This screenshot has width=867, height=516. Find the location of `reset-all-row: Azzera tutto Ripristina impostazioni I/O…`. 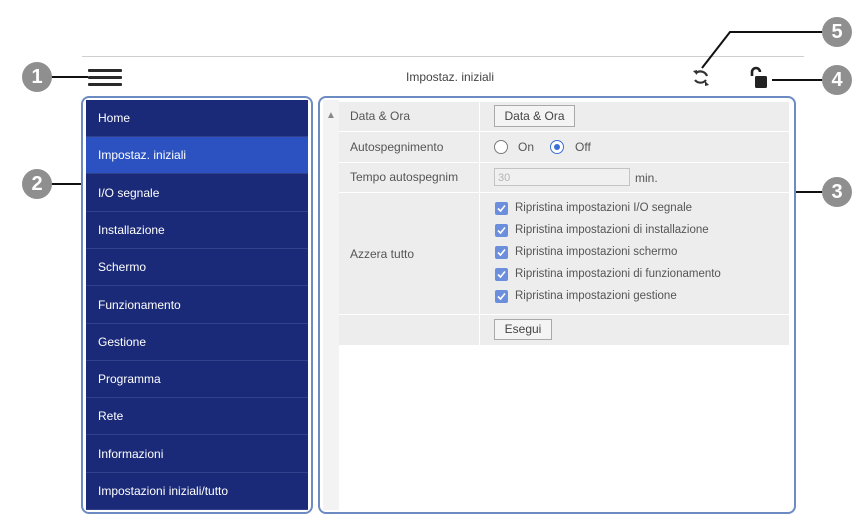

reset-all-row: Azzera tutto Ripristina impostazioni I/O… is located at coordinates (564, 254).